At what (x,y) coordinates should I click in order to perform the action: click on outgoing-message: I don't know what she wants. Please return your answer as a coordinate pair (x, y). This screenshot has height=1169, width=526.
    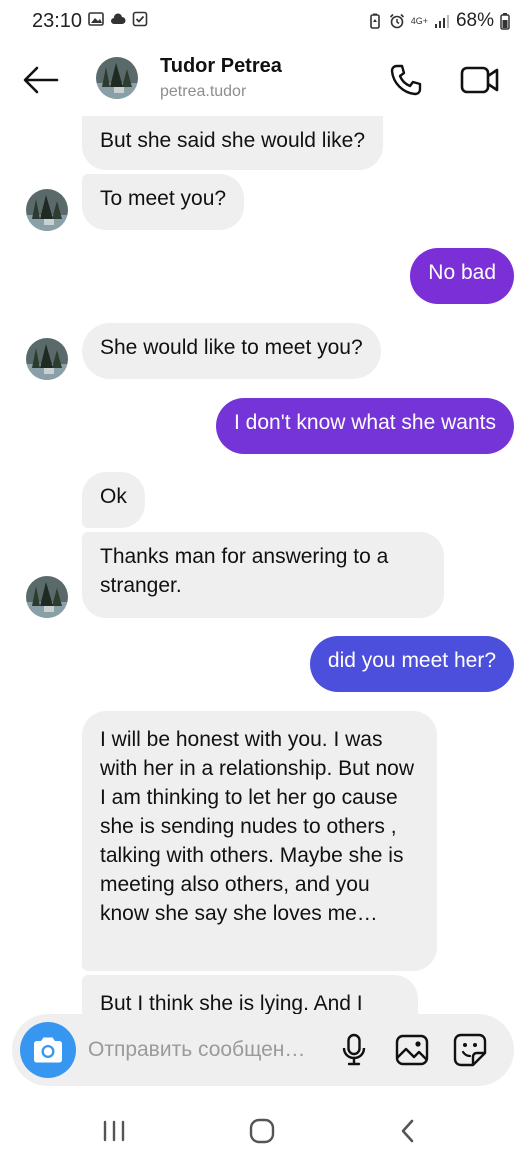
    Looking at the image, I should click on (365, 426).